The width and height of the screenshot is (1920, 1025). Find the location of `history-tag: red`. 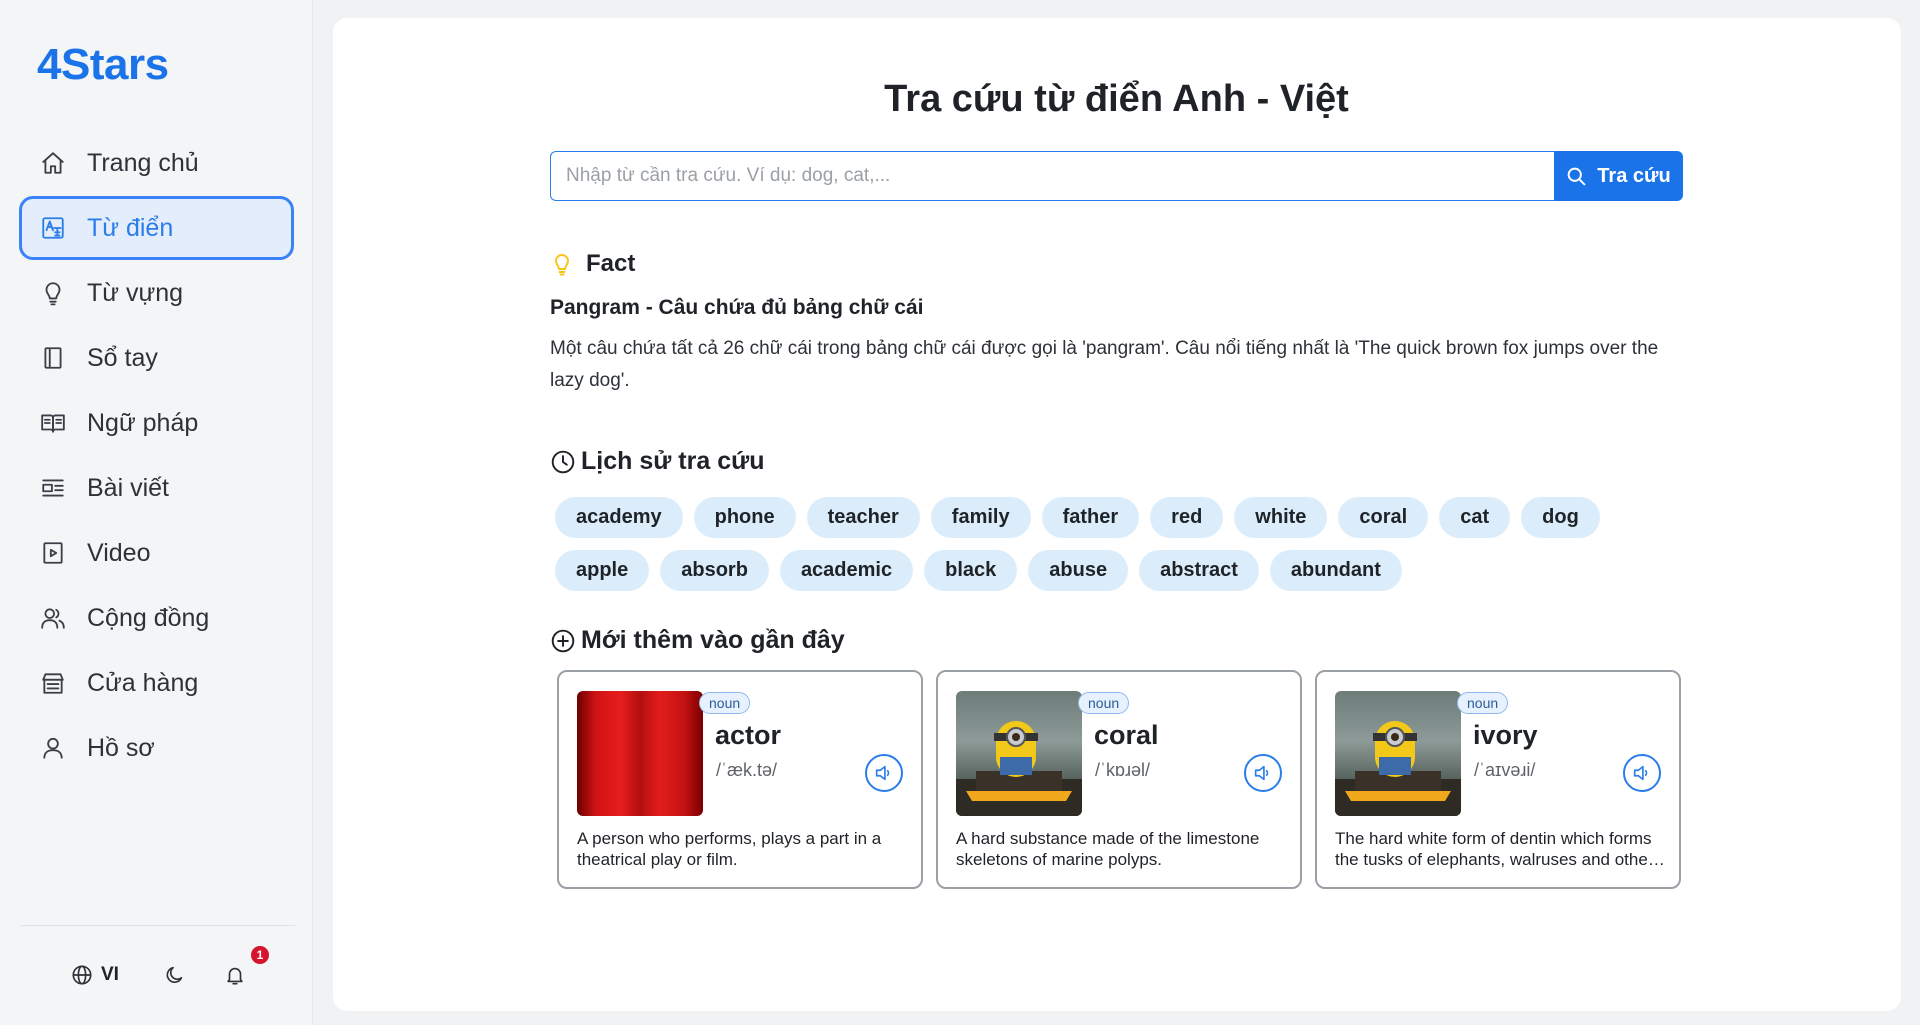

history-tag: red is located at coordinates (1187, 517).